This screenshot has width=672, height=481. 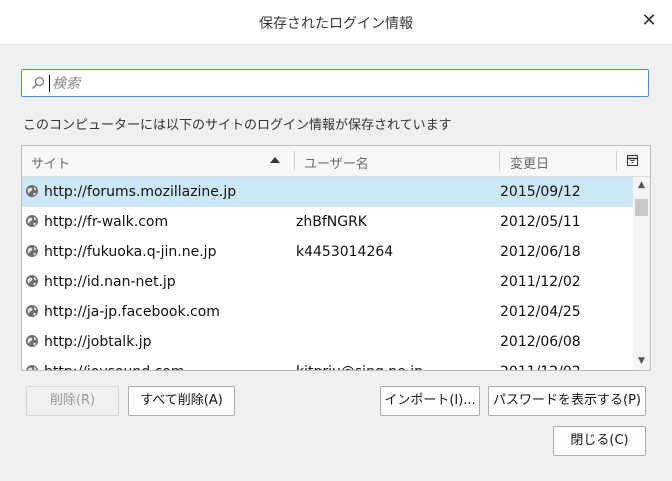 What do you see at coordinates (540, 342) in the screenshot?
I see `cell-changed: 2012/06/08` at bounding box center [540, 342].